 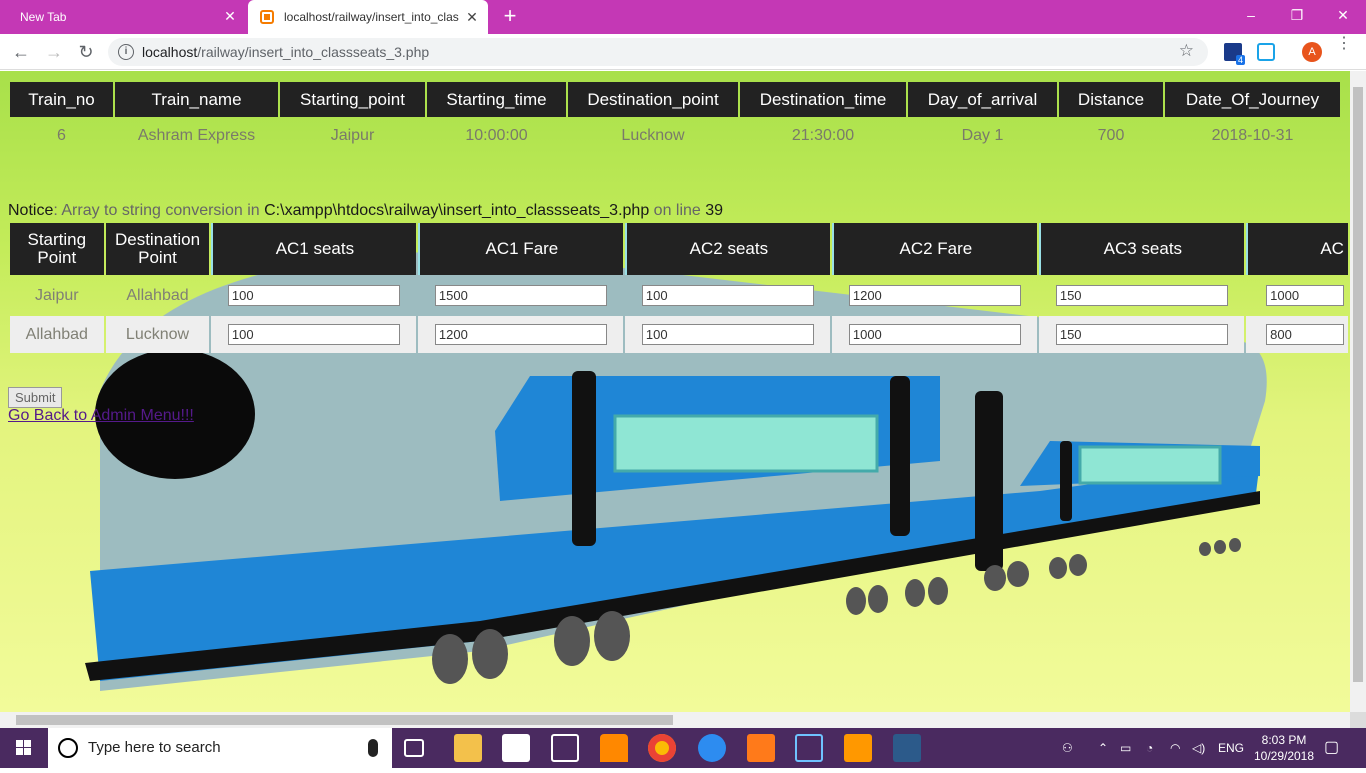 I want to click on column-header: AC2 seats, so click(x=728, y=249).